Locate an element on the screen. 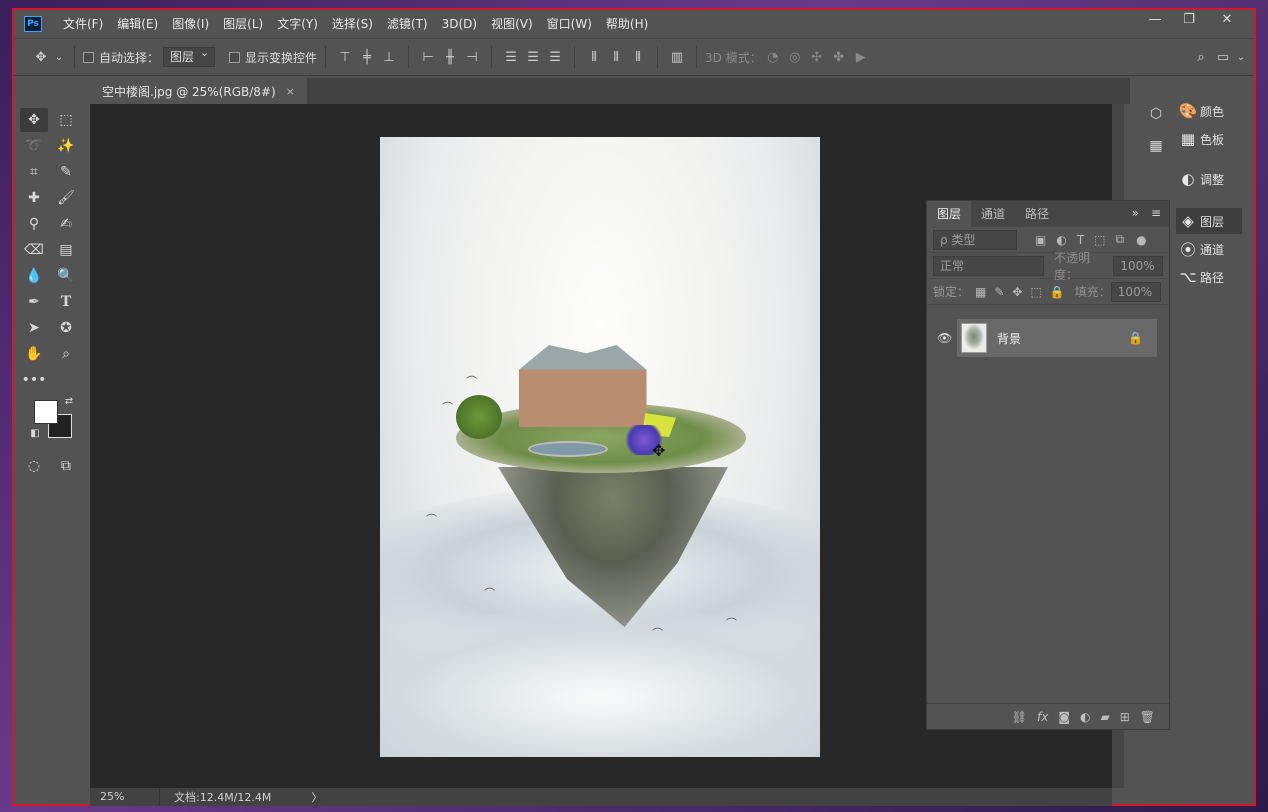 This screenshot has height=812, width=1268. collapse-panel-icon: » is located at coordinates (1135, 213).